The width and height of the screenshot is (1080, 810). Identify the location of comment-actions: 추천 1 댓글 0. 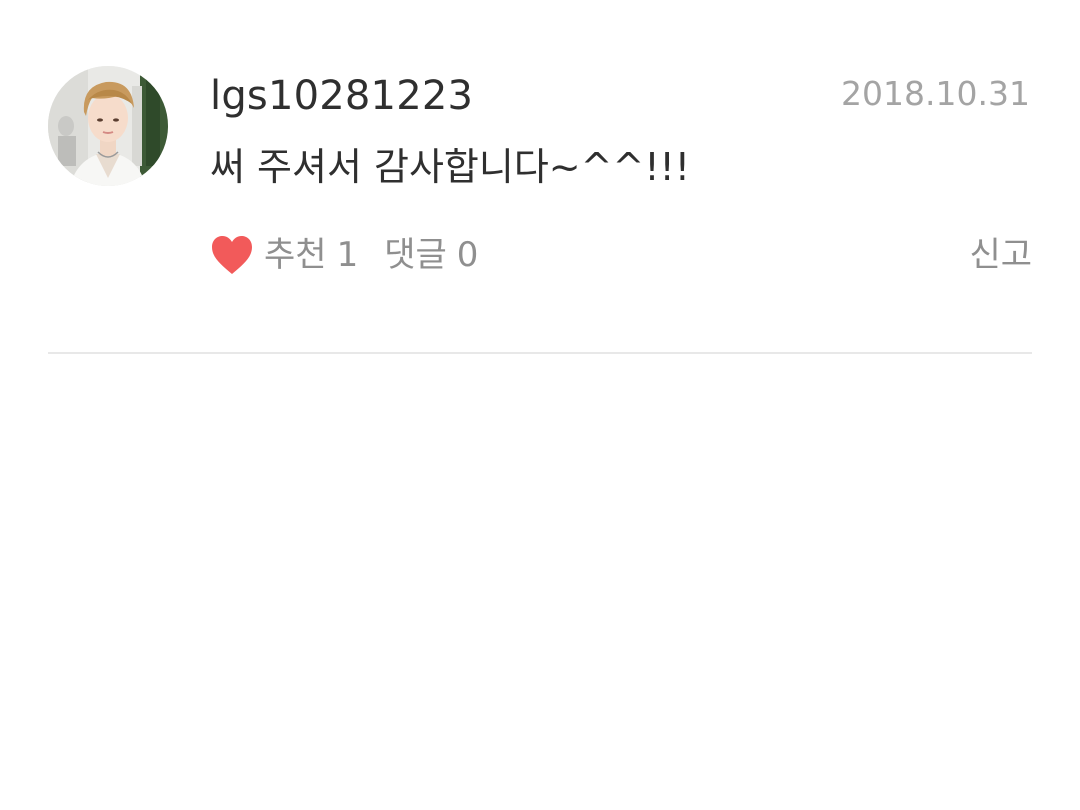
(344, 255).